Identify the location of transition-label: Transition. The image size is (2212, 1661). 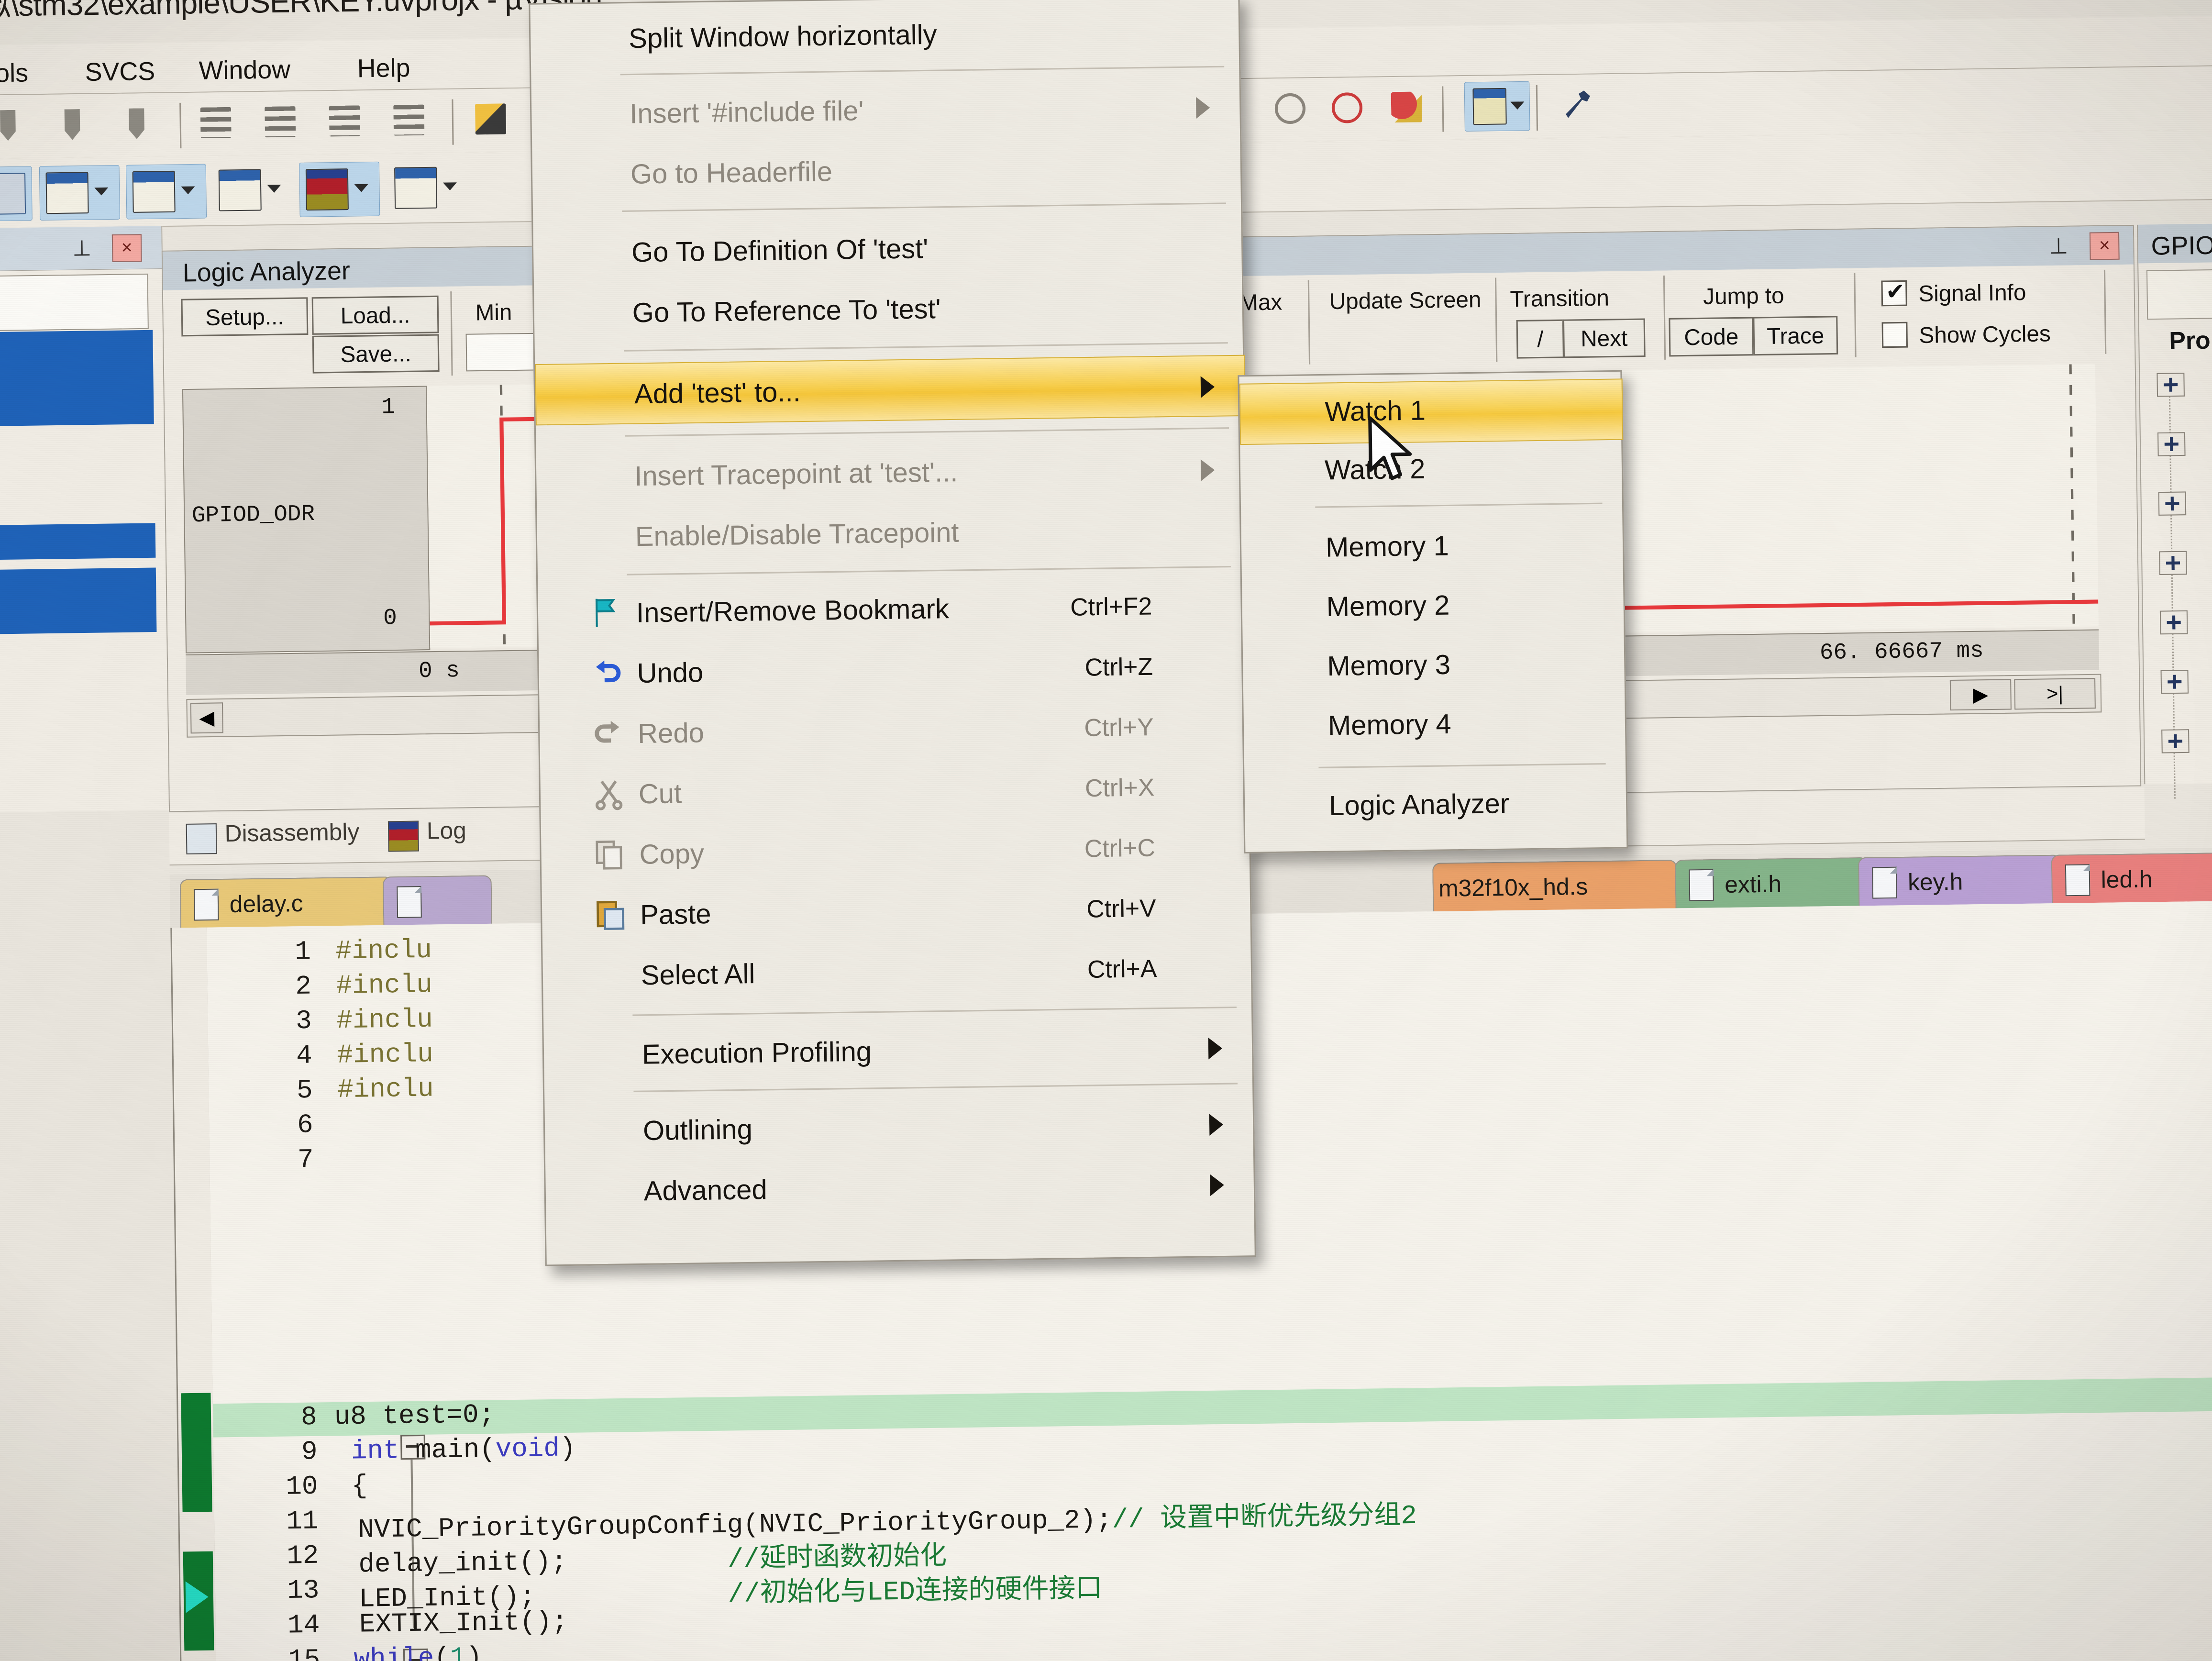
(1560, 298).